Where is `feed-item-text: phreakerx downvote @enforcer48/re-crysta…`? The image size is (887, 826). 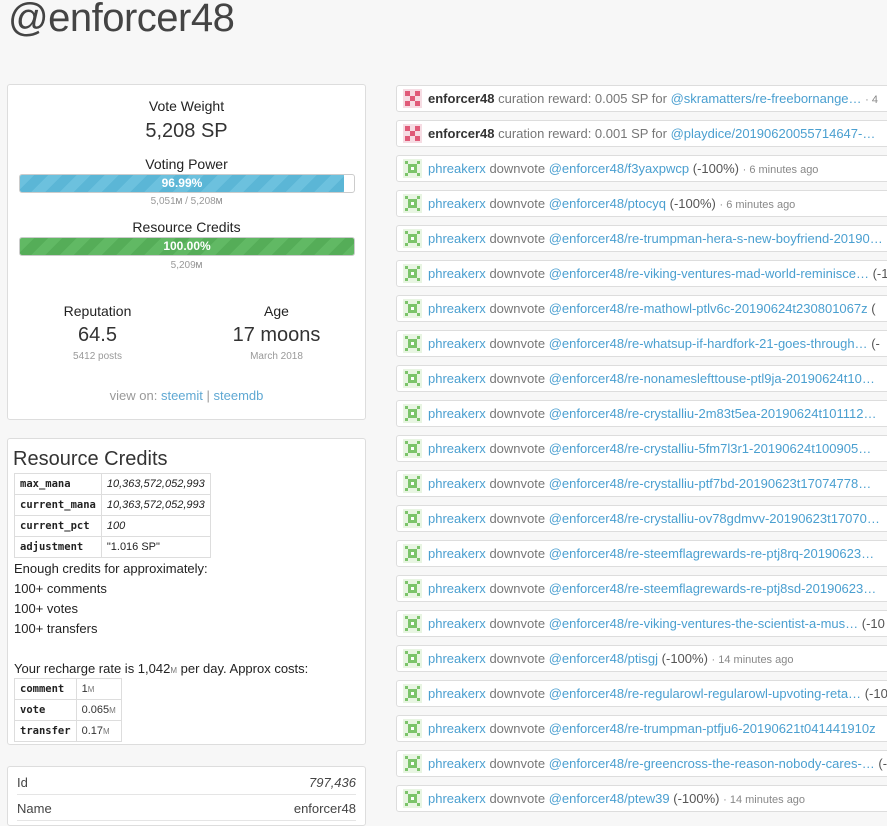 feed-item-text: phreakerx downvote @enforcer48/re-crysta… is located at coordinates (649, 448).